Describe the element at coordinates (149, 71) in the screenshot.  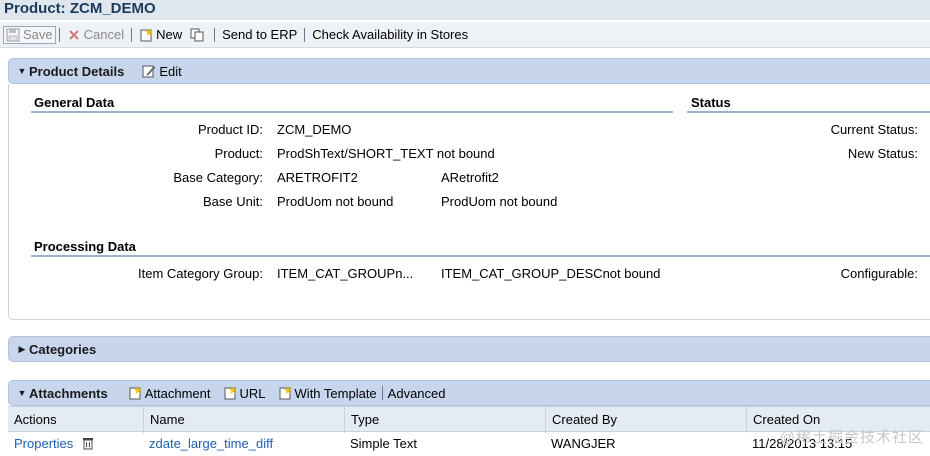
I see `edit-icon` at that location.